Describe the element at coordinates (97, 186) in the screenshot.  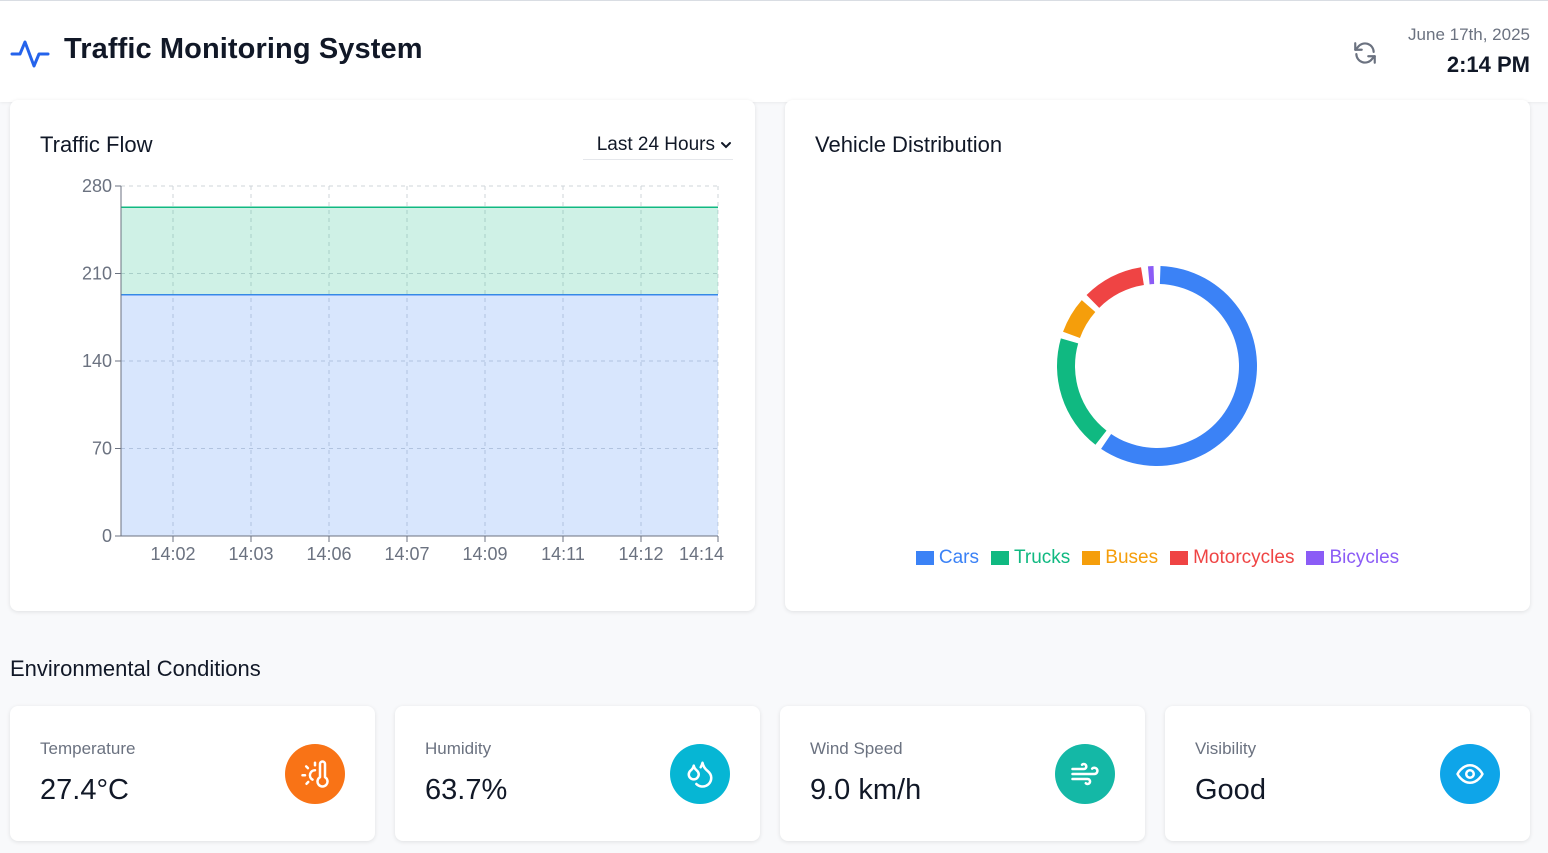
I see `y-tick-label: 280` at that location.